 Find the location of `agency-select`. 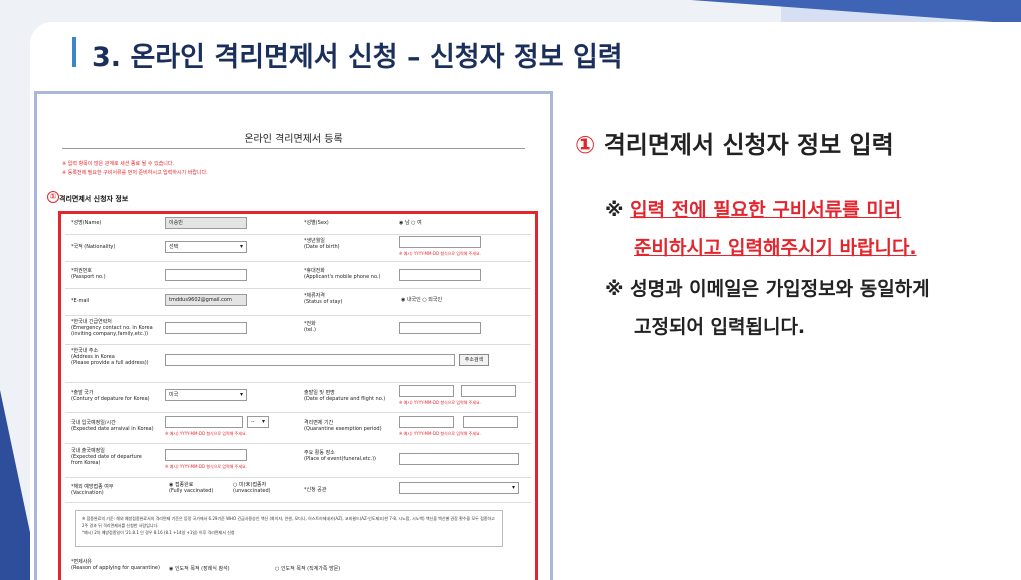

agency-select is located at coordinates (459, 488).